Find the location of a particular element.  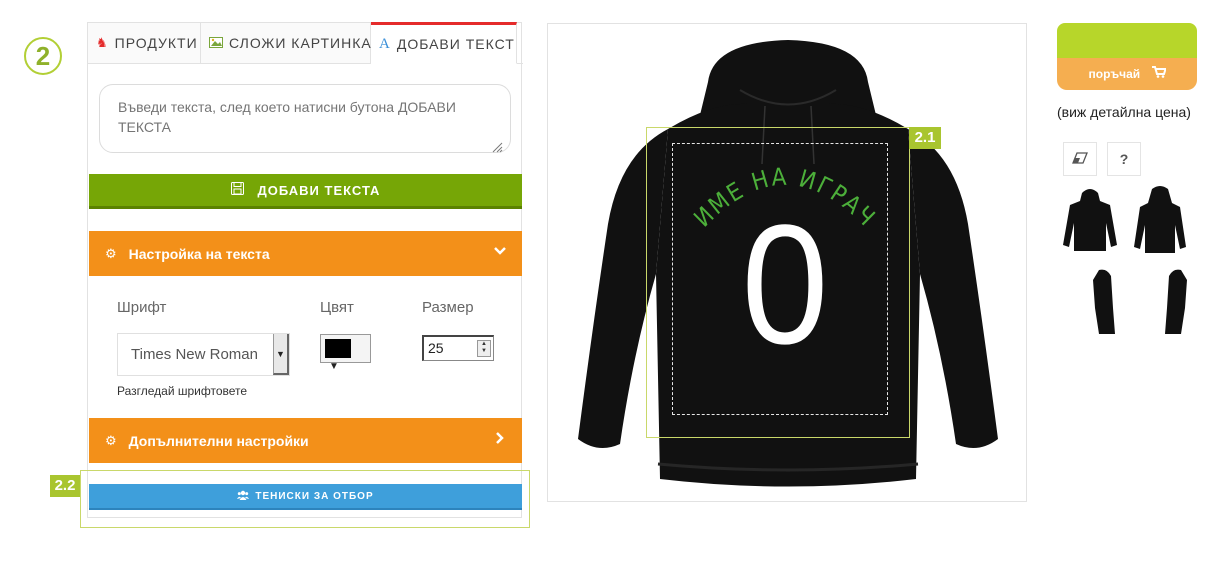

editor-tabs: ♞ ПРОДУКТИ СЛОЖИ КАРТИНКА A ДОБАВИ ТЕКСТ is located at coordinates (305, 43).